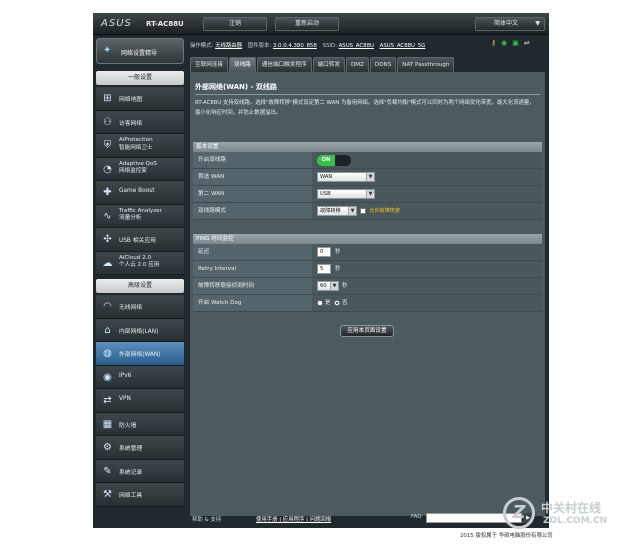  Describe the element at coordinates (252, 160) in the screenshot. I see `enable-dual-wan-label: 开启双线路` at that location.